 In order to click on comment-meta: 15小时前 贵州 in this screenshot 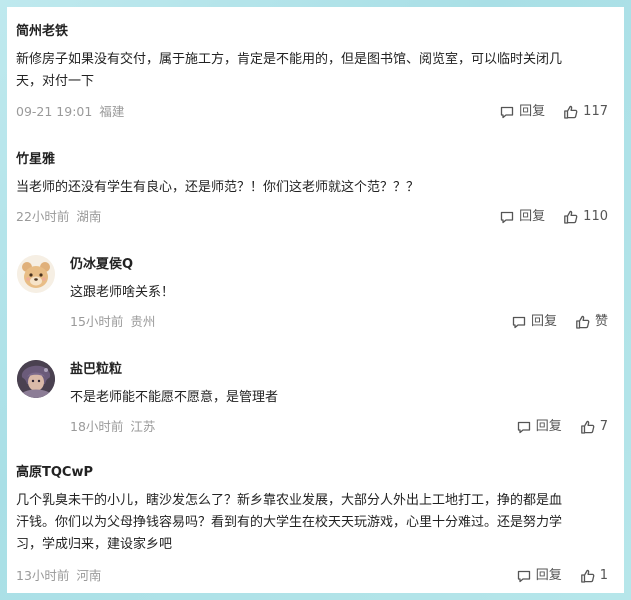, I will do `click(112, 322)`.